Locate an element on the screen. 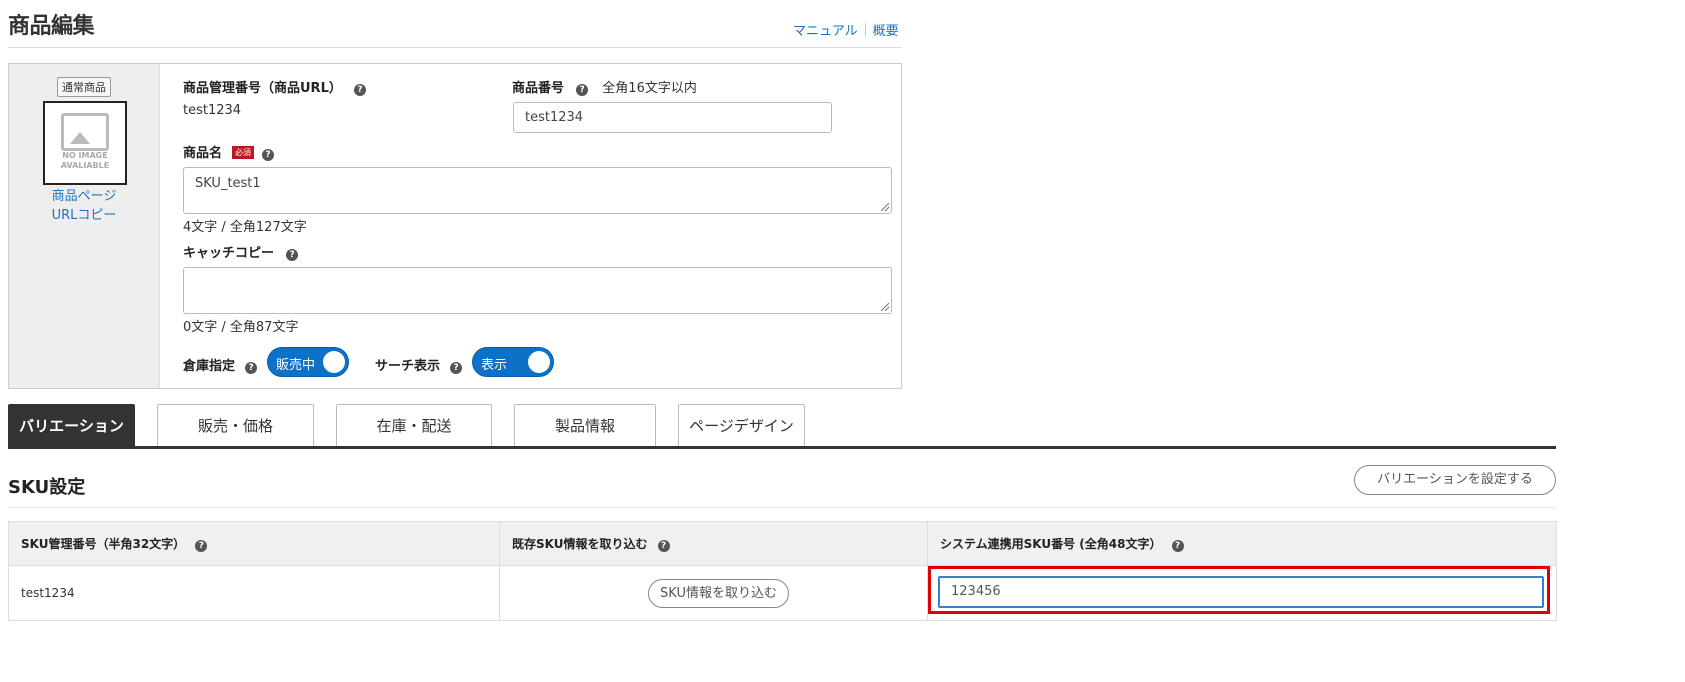  warehouse-label-row: 倉庫指定 ? is located at coordinates (220, 364).